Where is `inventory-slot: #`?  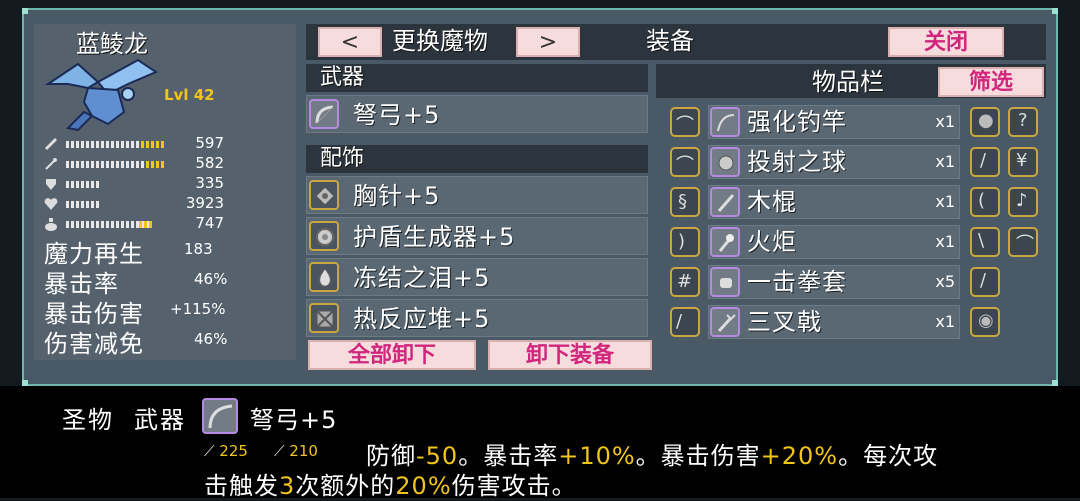 inventory-slot: # is located at coordinates (685, 282).